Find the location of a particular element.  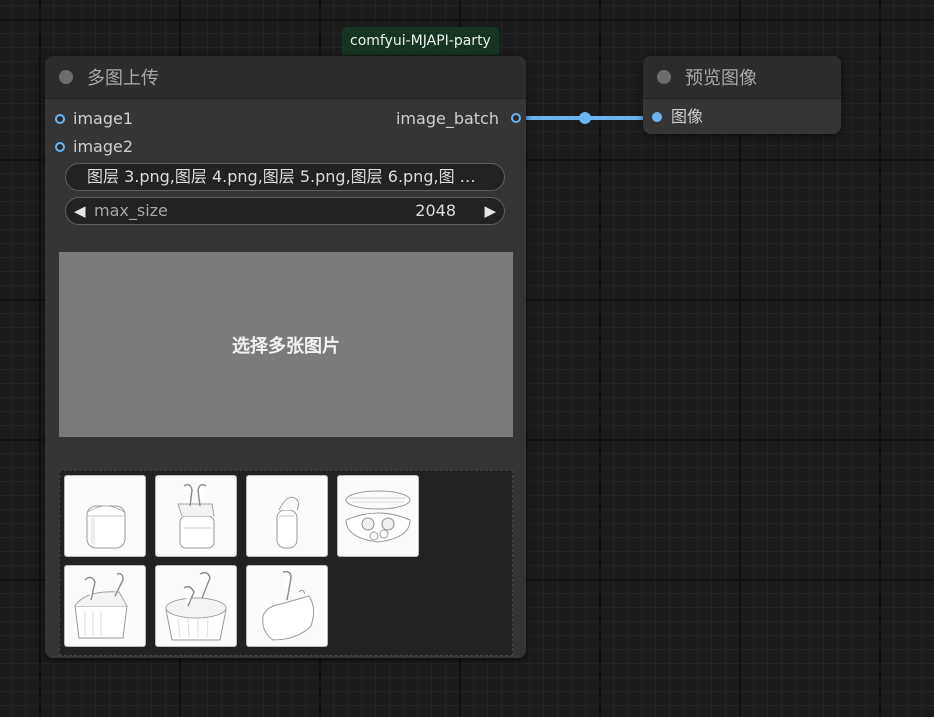

earbuds-case-closed-icon is located at coordinates (106, 527).